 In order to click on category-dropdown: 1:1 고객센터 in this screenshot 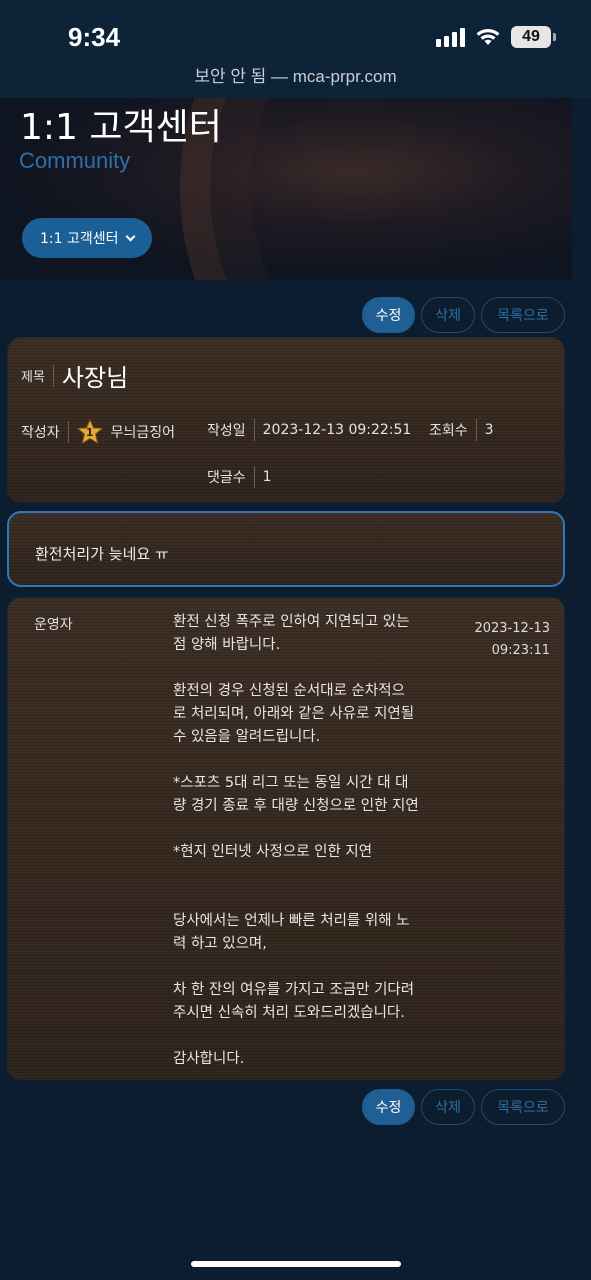, I will do `click(87, 238)`.